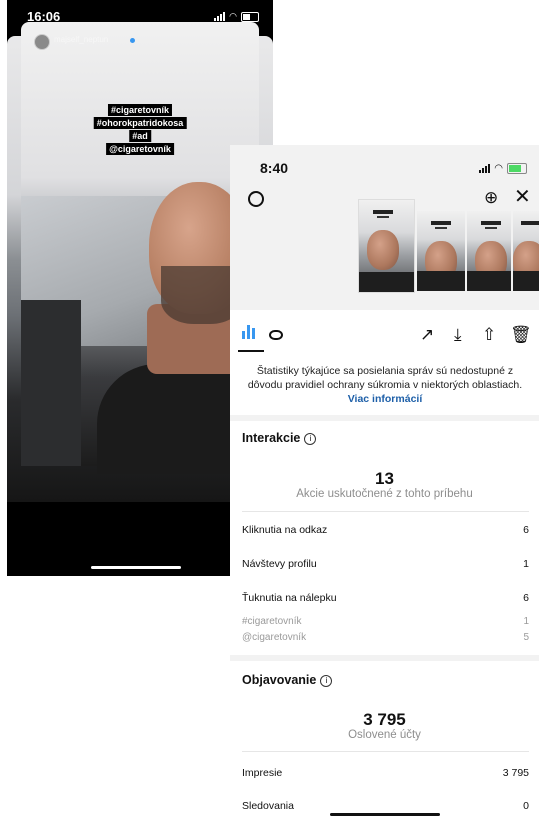 The width and height of the screenshot is (539, 817). Describe the element at coordinates (268, 806) in the screenshot. I see `metric-label: Sledovania` at that location.